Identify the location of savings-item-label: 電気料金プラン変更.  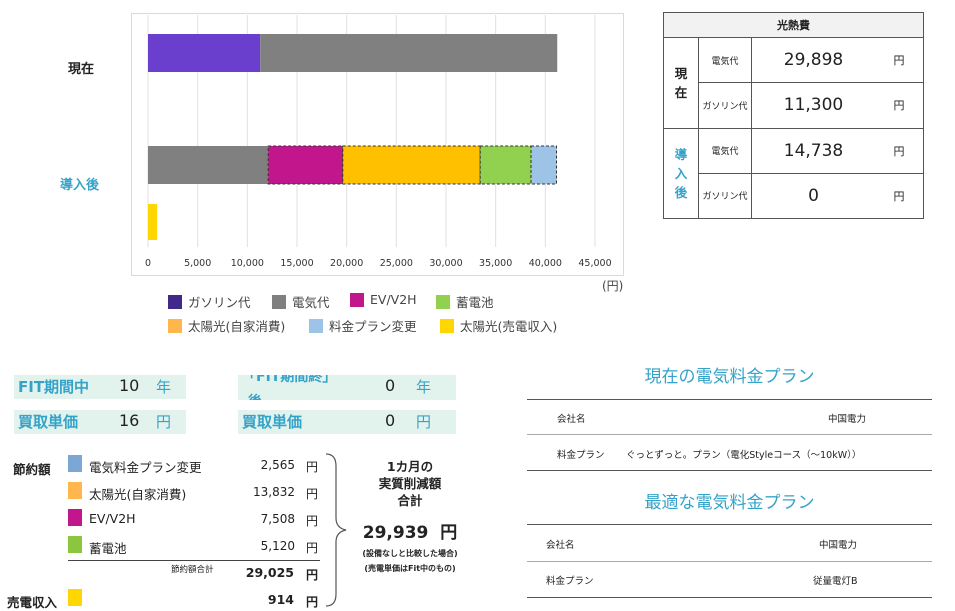
(145, 467).